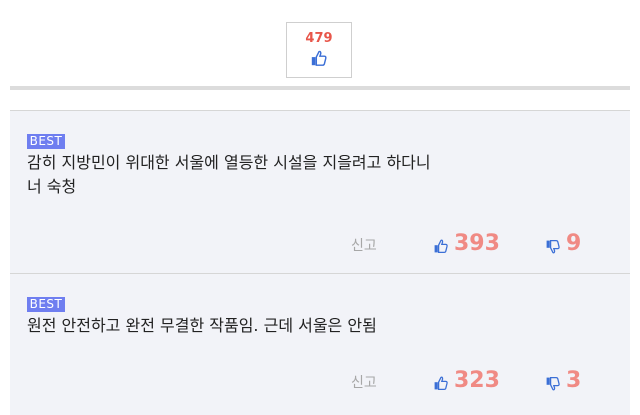 Image resolution: width=640 pixels, height=415 pixels. Describe the element at coordinates (52, 186) in the screenshot. I see `comment-text-line: 너 숙청` at that location.